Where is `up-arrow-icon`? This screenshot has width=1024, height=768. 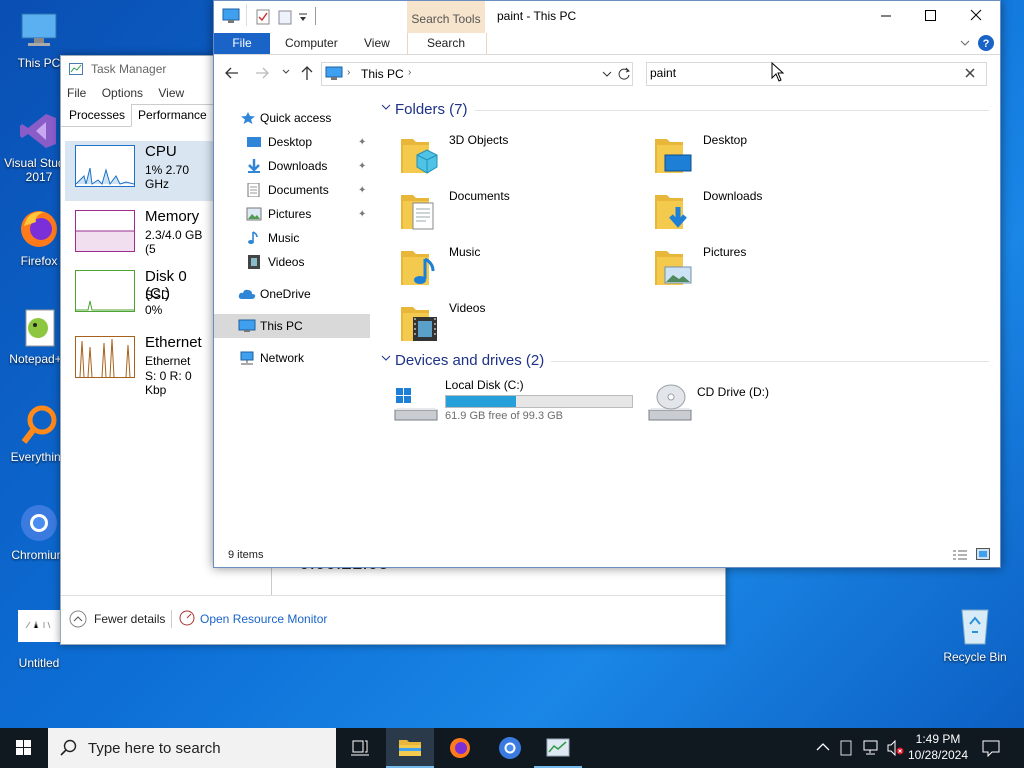
up-arrow-icon is located at coordinates (307, 73).